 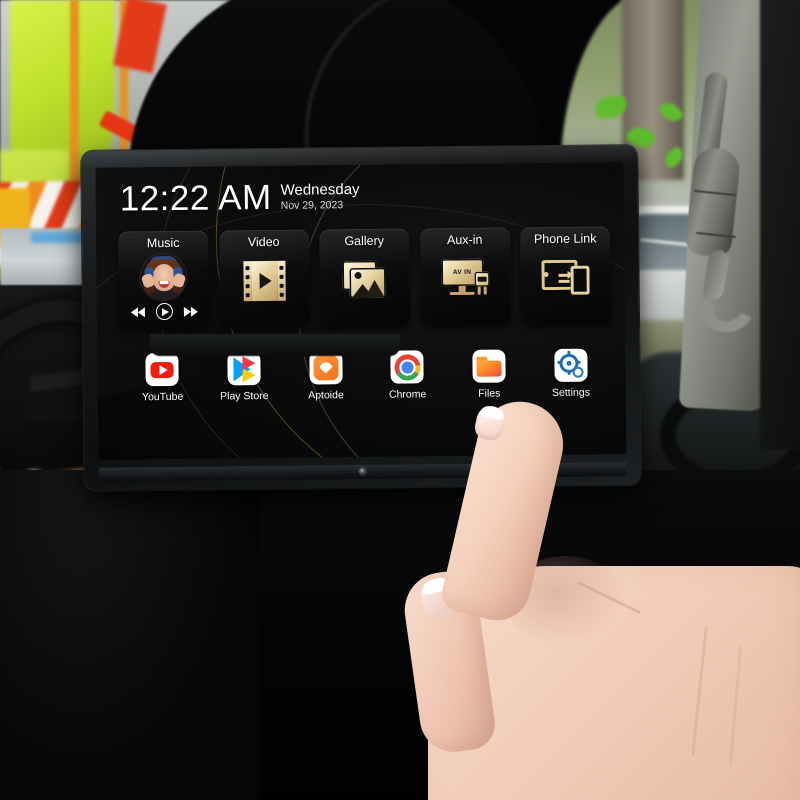 What do you see at coordinates (326, 368) in the screenshot?
I see `aptoide-icon` at bounding box center [326, 368].